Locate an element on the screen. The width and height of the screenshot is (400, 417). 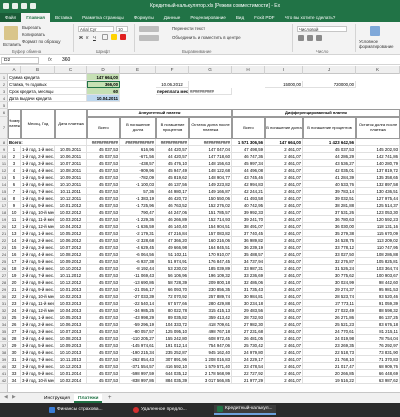
table-cell: 10.04.2012 is located at coordinates (71, 226).